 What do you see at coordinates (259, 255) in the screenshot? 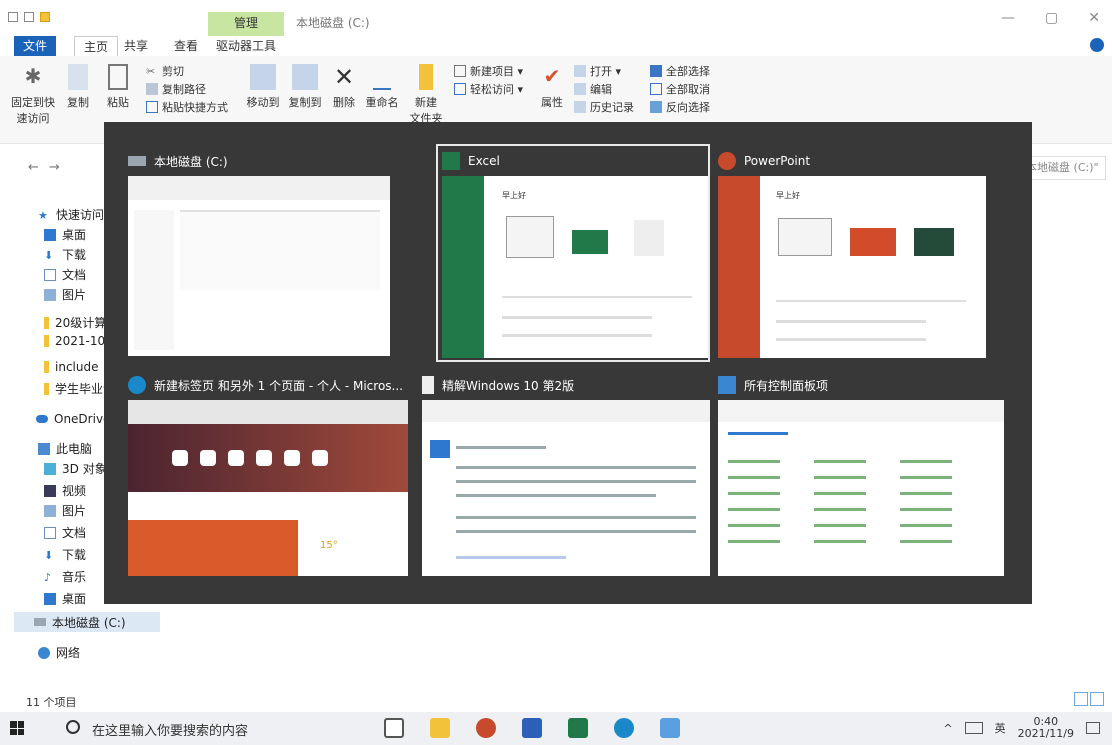
I see `task-card-explorer: 本地磁盘 (C:)` at bounding box center [259, 255].